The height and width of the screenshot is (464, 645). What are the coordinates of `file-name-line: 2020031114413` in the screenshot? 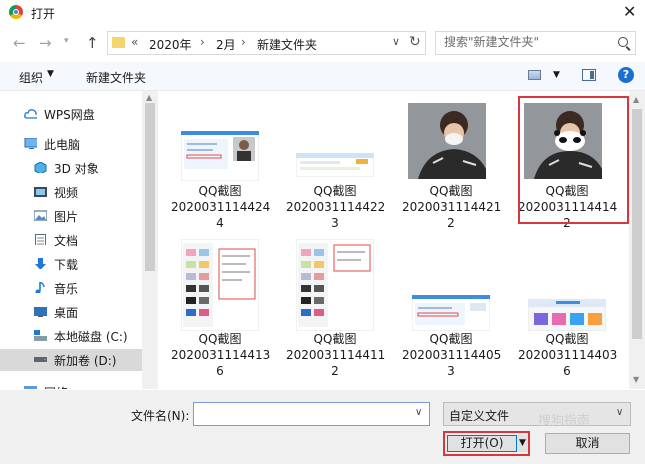 It's located at (221, 355).